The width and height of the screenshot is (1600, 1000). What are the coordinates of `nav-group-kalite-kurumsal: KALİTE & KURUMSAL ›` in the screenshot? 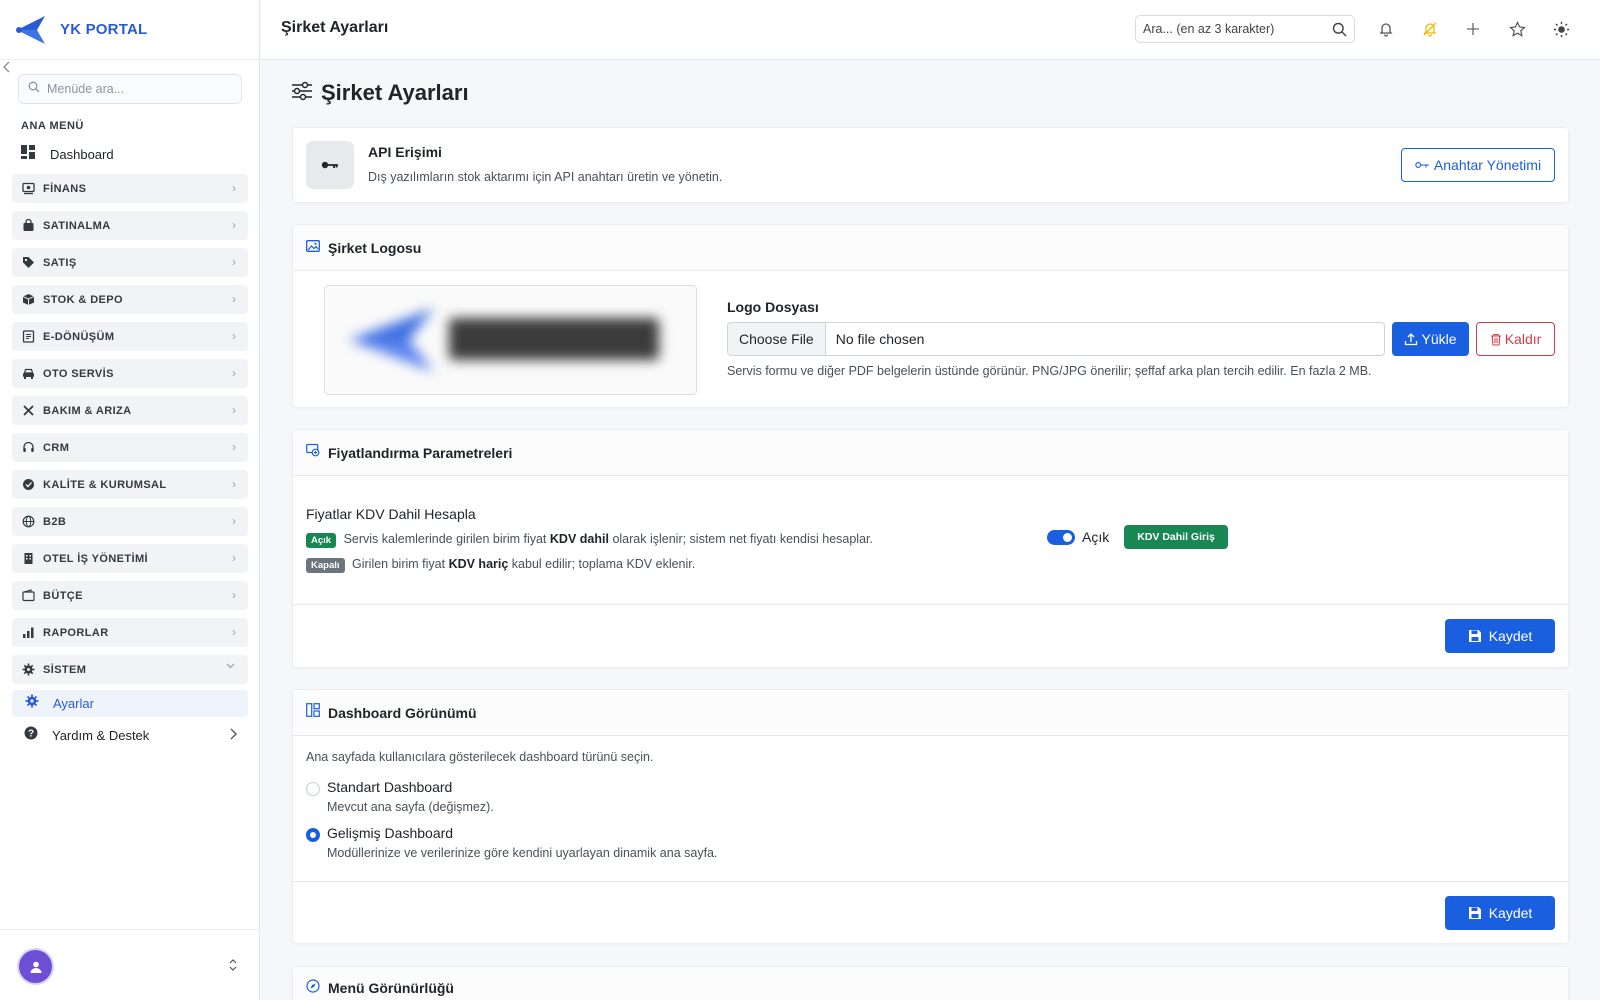 It's located at (130, 484).